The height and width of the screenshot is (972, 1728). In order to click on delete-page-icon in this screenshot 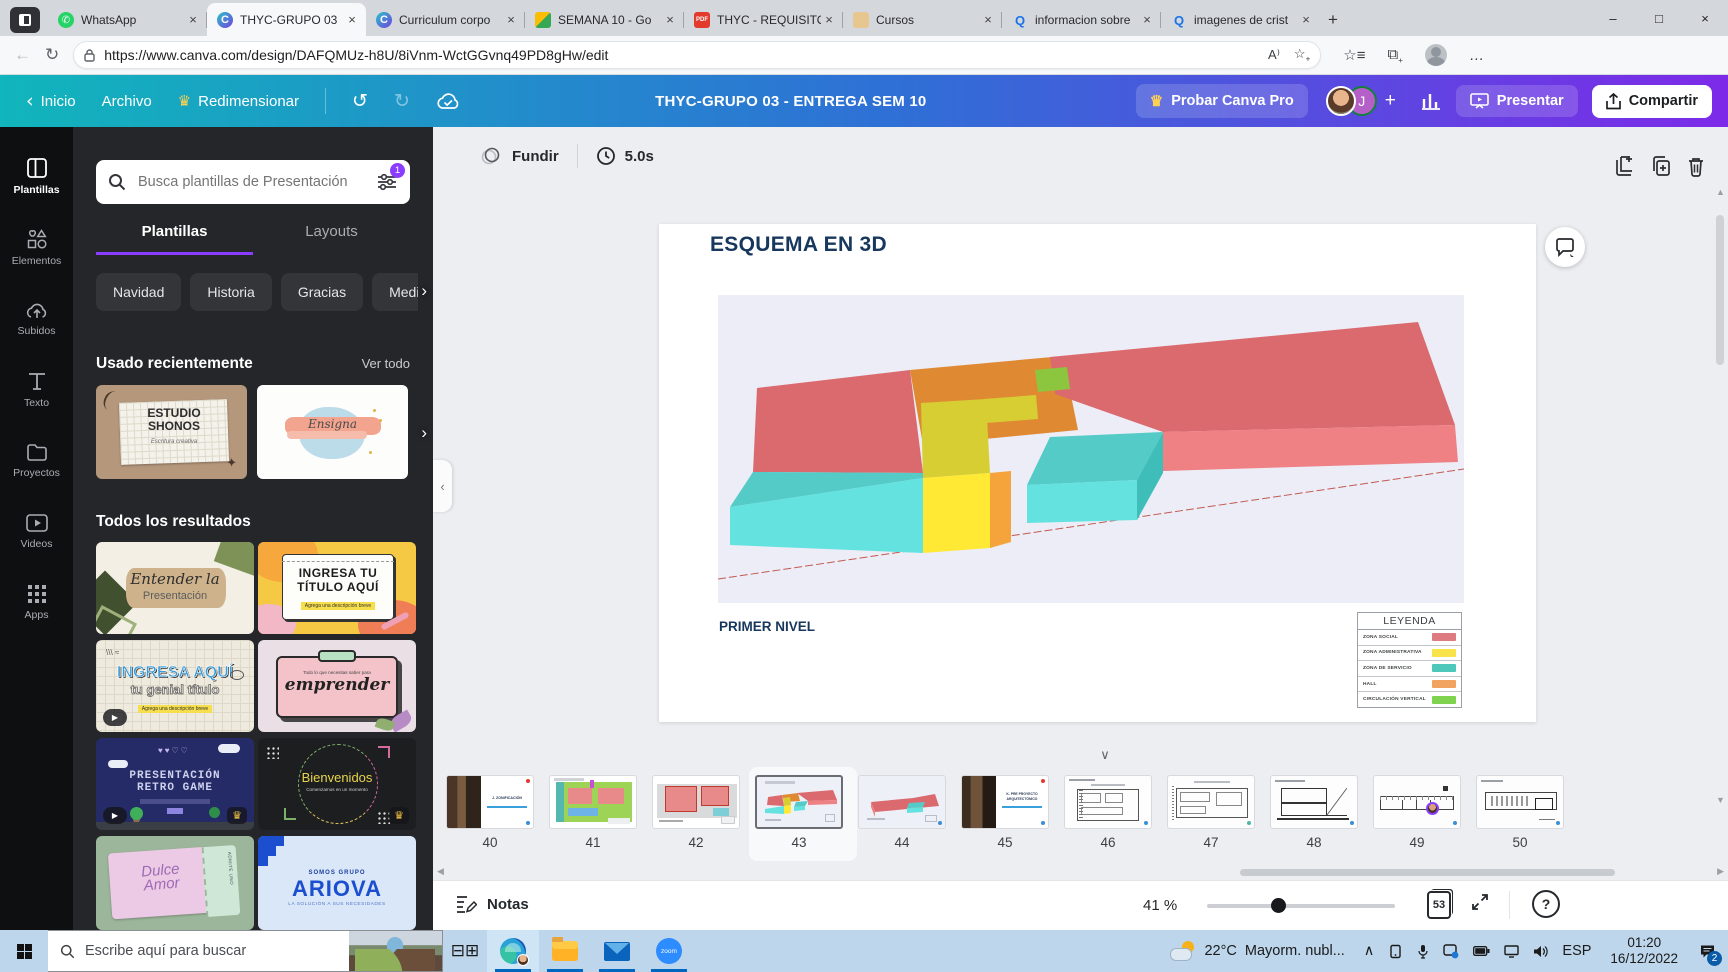, I will do `click(1696, 166)`.